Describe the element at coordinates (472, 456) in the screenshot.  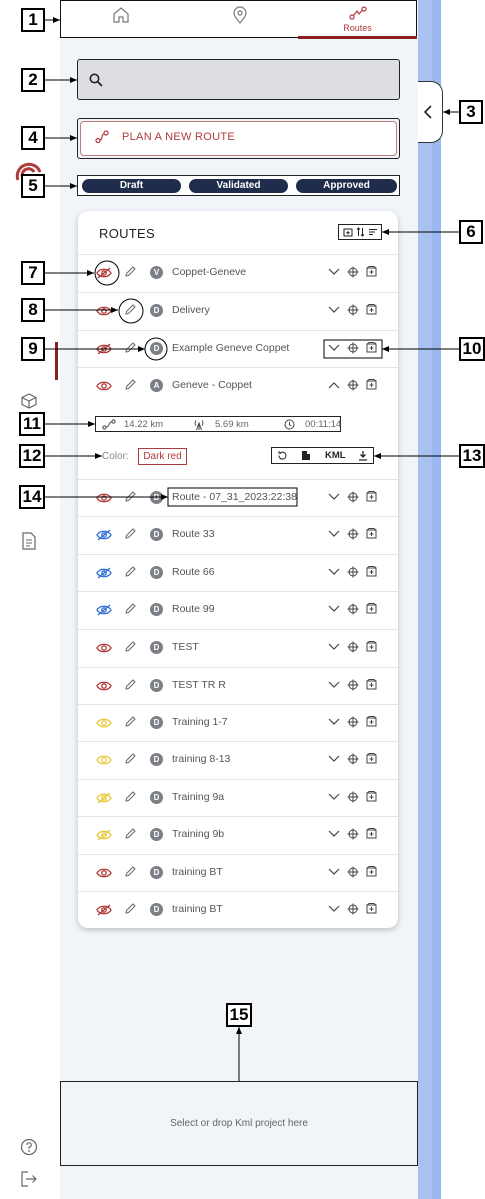
I see `callout-13: 13` at that location.